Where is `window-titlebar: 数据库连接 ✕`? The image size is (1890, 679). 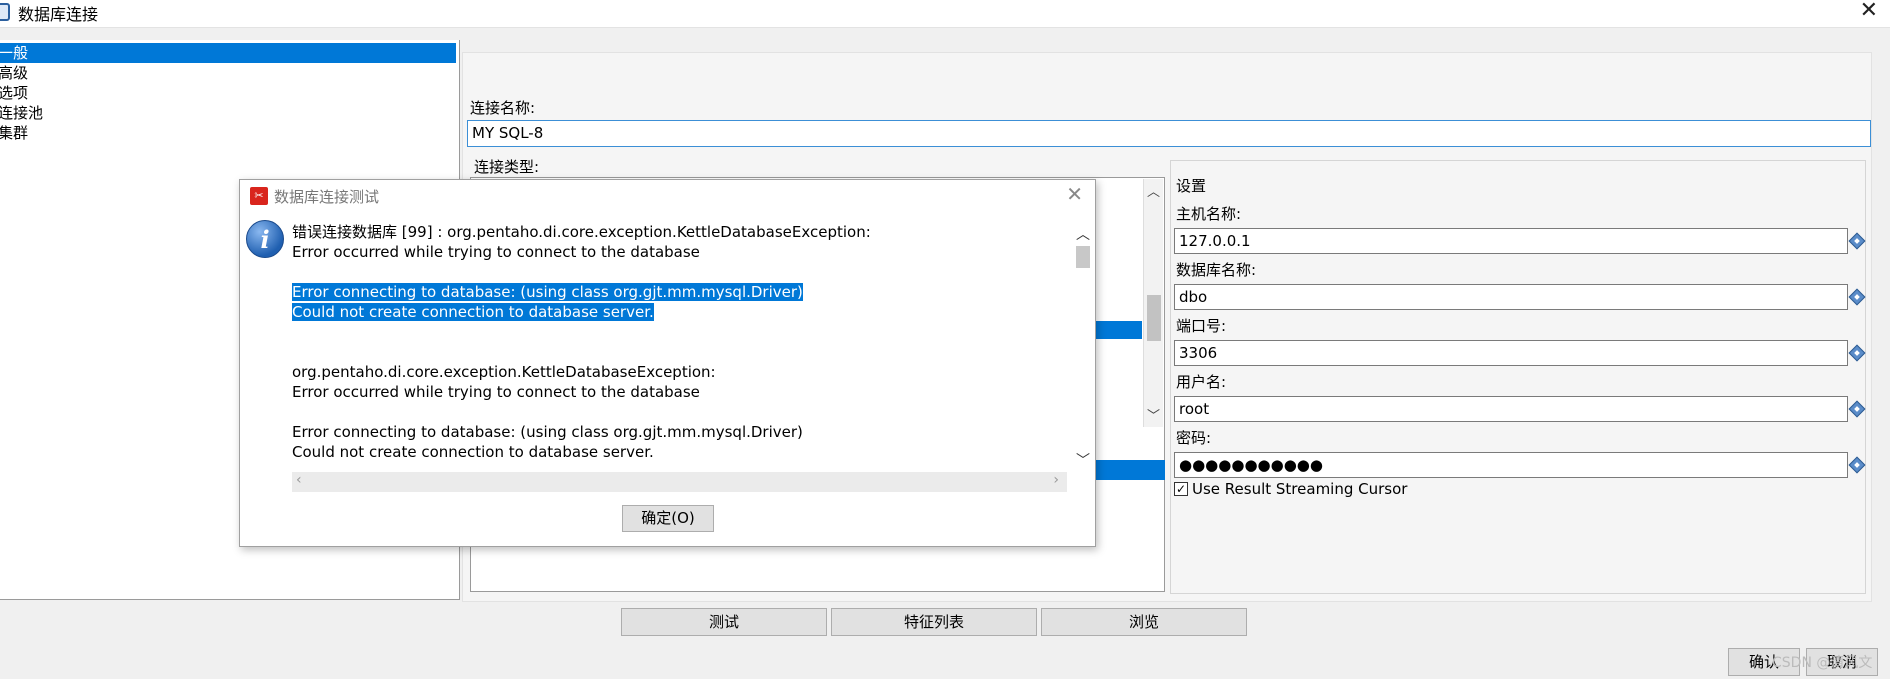
window-titlebar: 数据库连接 ✕ is located at coordinates (945, 14).